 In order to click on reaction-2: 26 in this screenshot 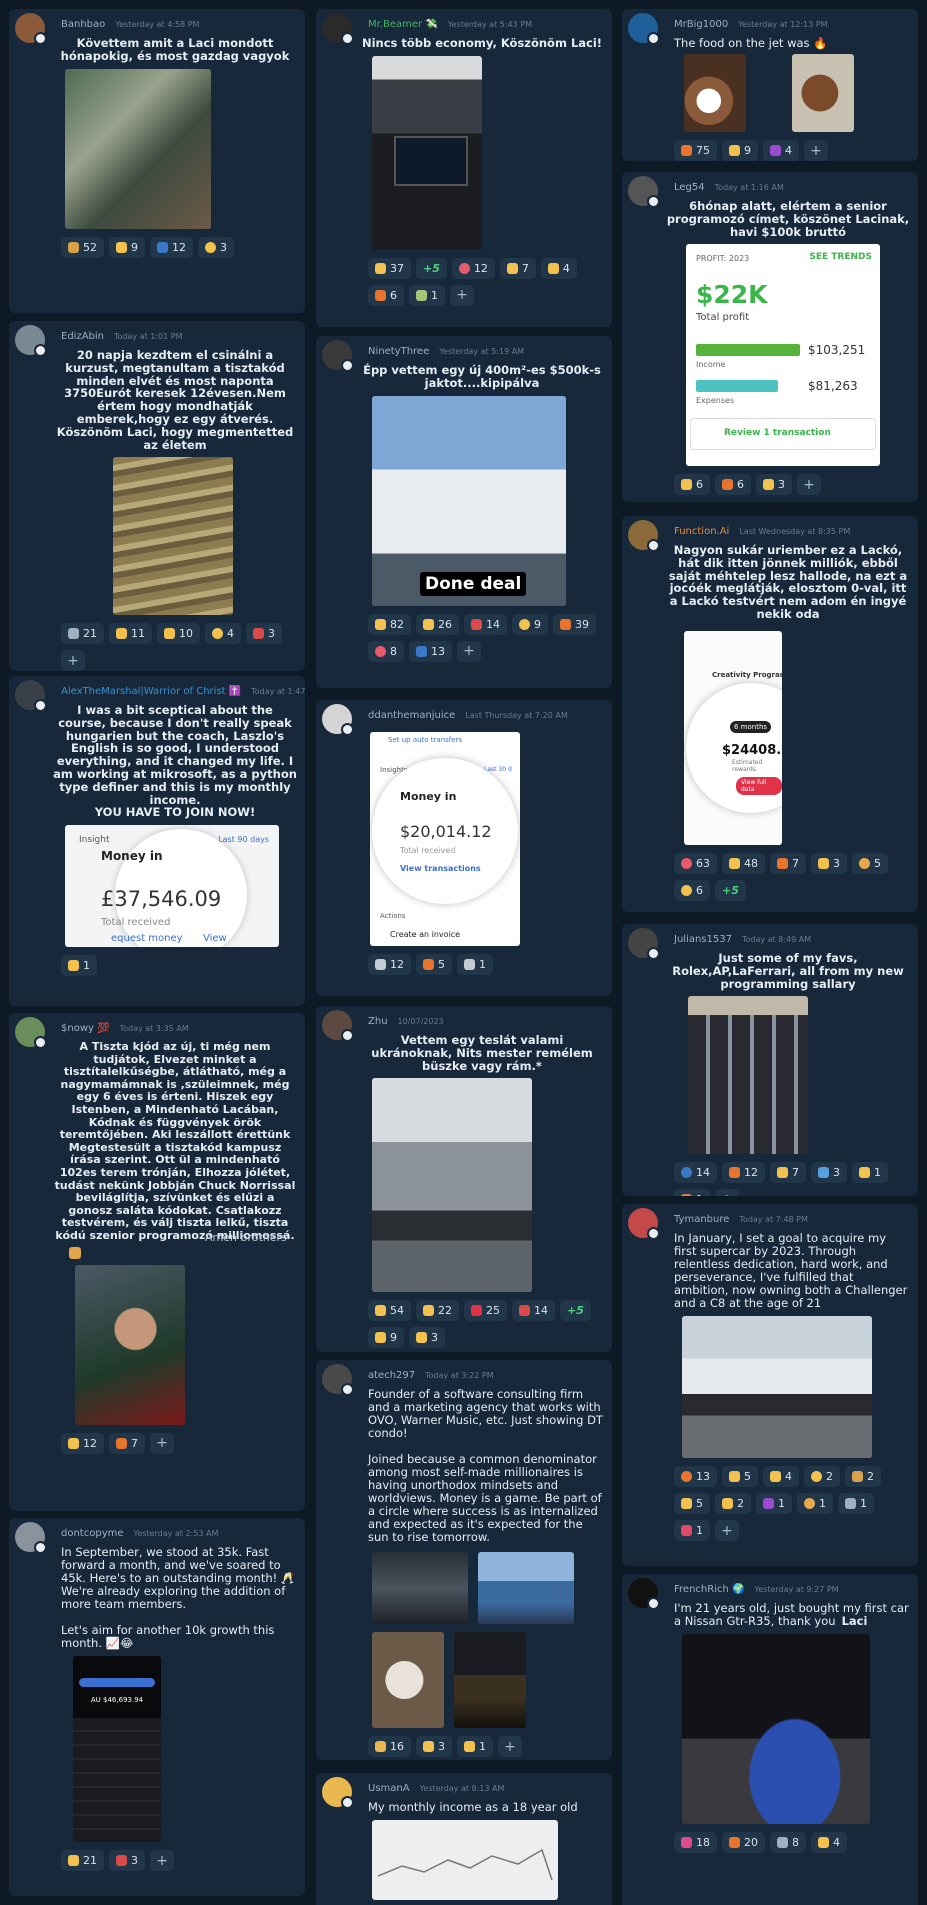, I will do `click(437, 624)`.